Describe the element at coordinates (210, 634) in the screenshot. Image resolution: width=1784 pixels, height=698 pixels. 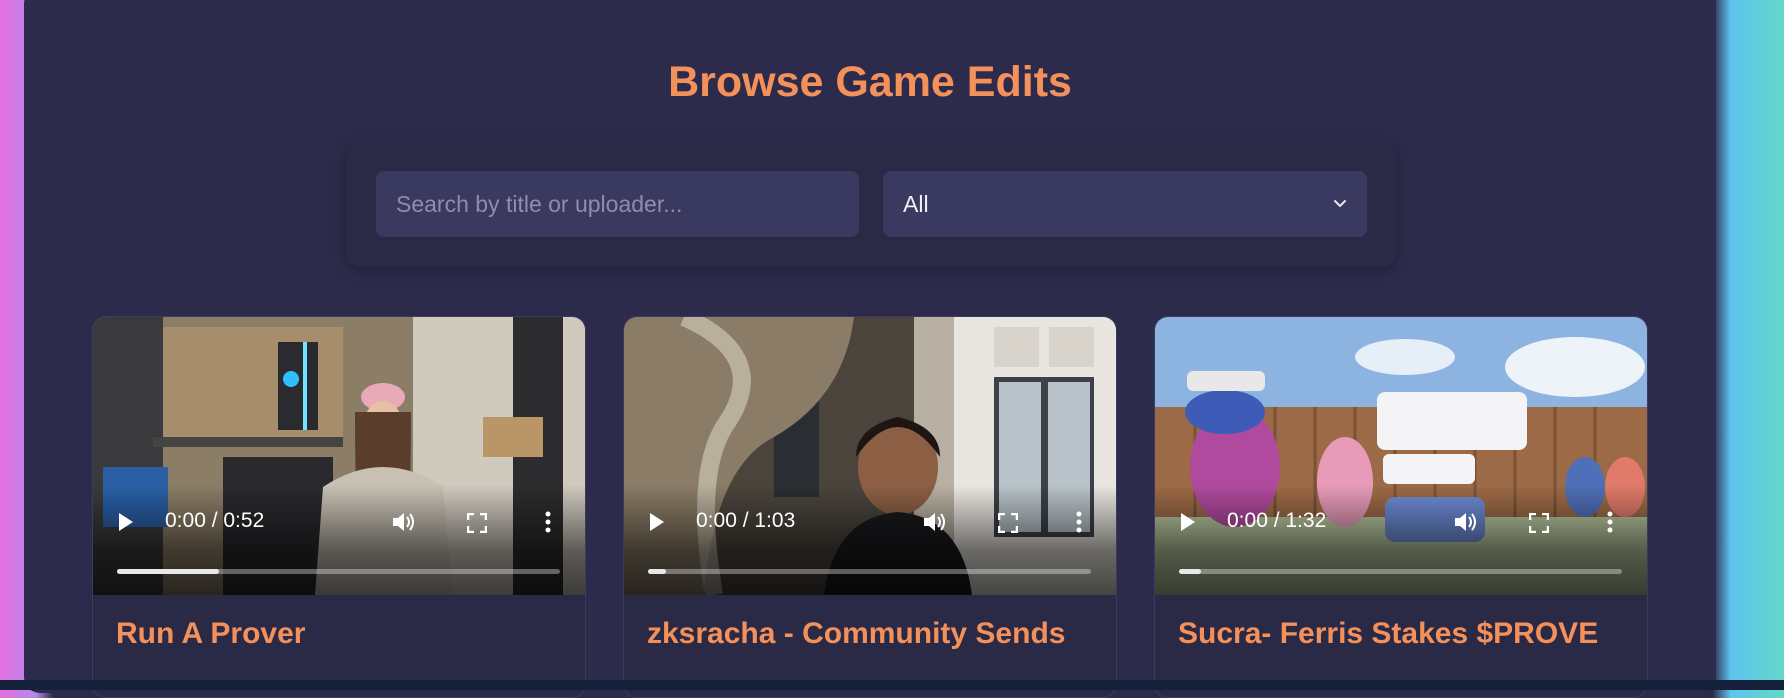
I see `video-title: Run A Prover` at that location.